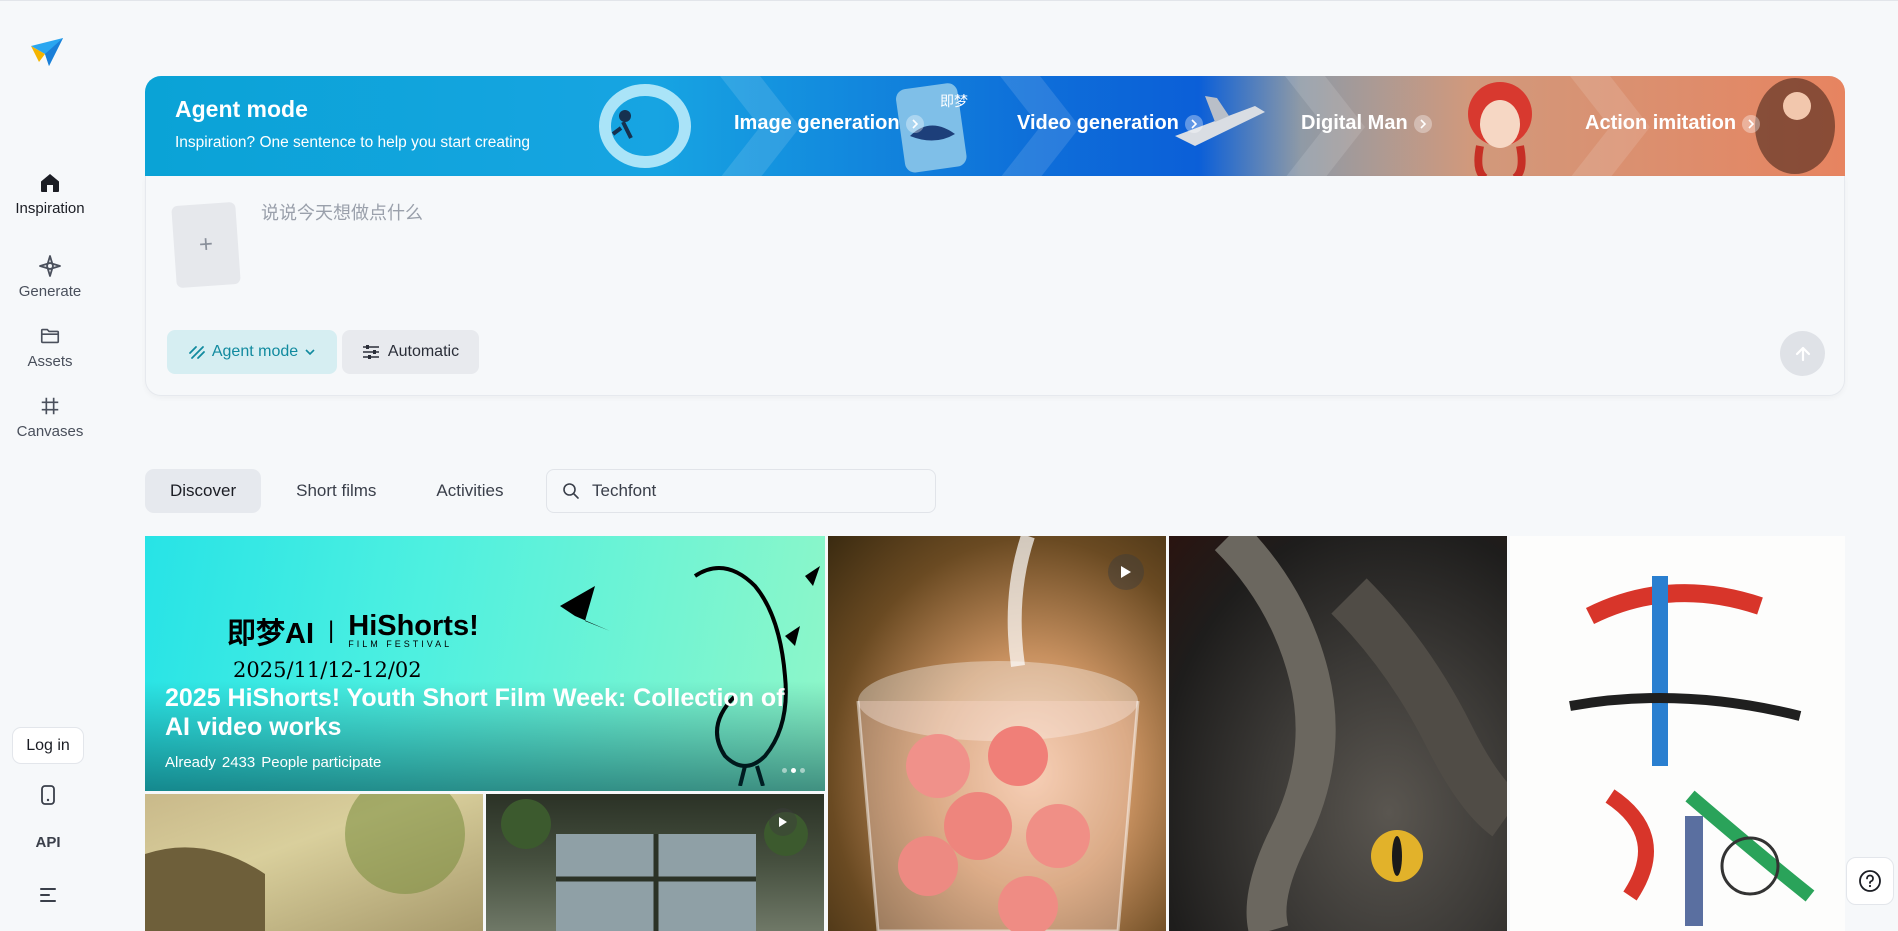  What do you see at coordinates (50, 183) in the screenshot?
I see `home-icon` at bounding box center [50, 183].